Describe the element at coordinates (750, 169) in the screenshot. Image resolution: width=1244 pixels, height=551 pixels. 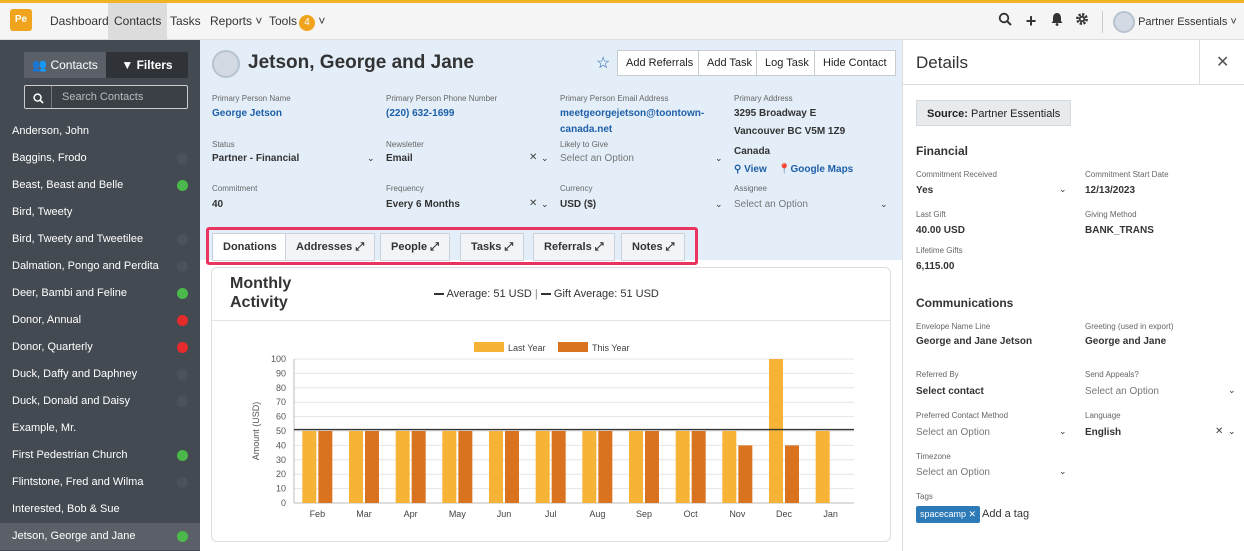
I see `view-address-link: ⚲ View` at that location.